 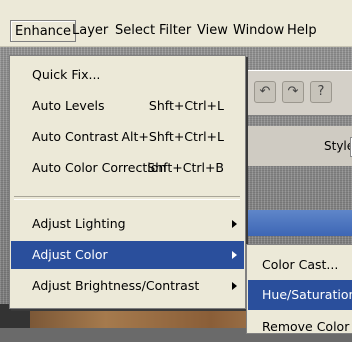 I want to click on menu-filter: Filter, so click(x=175, y=31).